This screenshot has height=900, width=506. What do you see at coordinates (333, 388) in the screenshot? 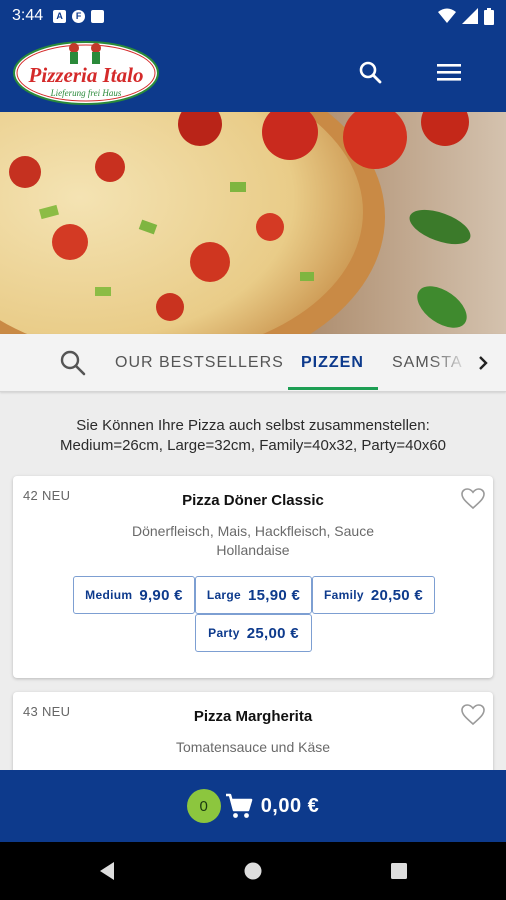
I see `active-tab-indicator` at bounding box center [333, 388].